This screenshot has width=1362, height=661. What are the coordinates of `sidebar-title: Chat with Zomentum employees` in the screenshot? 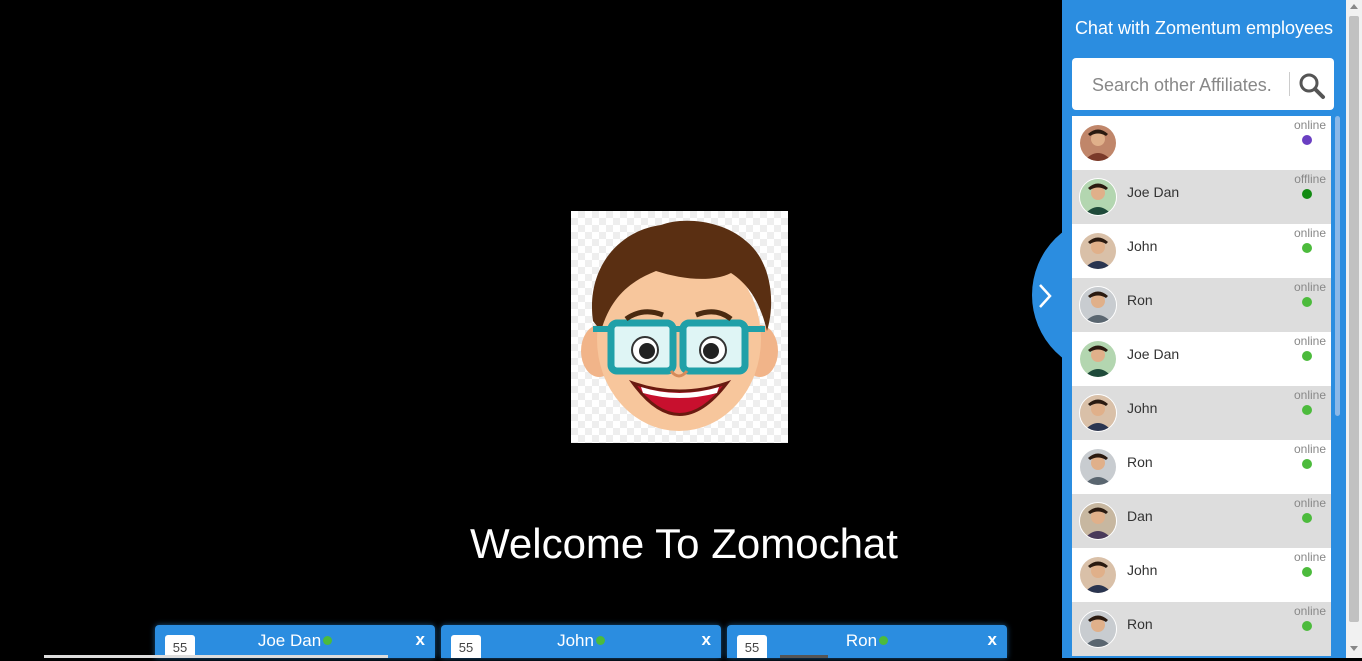 It's located at (1204, 28).